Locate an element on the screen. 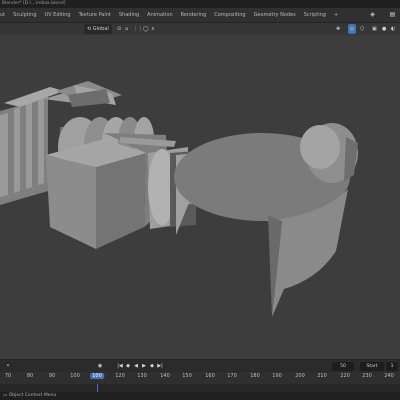  tab-compositing: Compositing is located at coordinates (229, 15).